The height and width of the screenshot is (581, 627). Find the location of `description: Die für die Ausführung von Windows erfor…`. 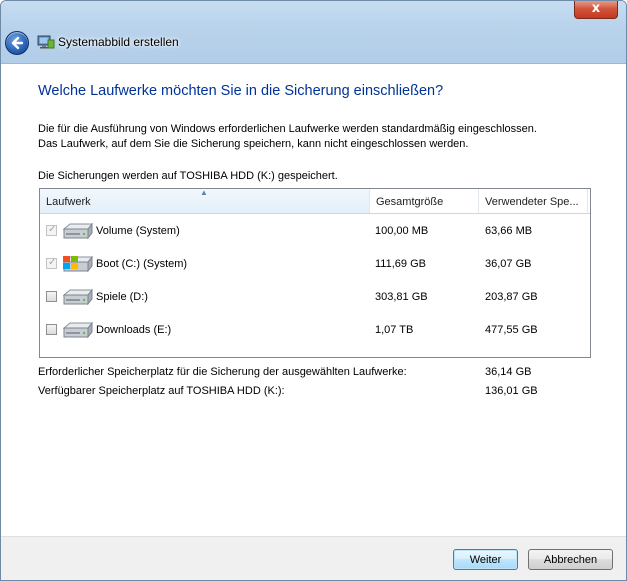

description: Die für die Ausführung von Windows erfor… is located at coordinates (287, 137).